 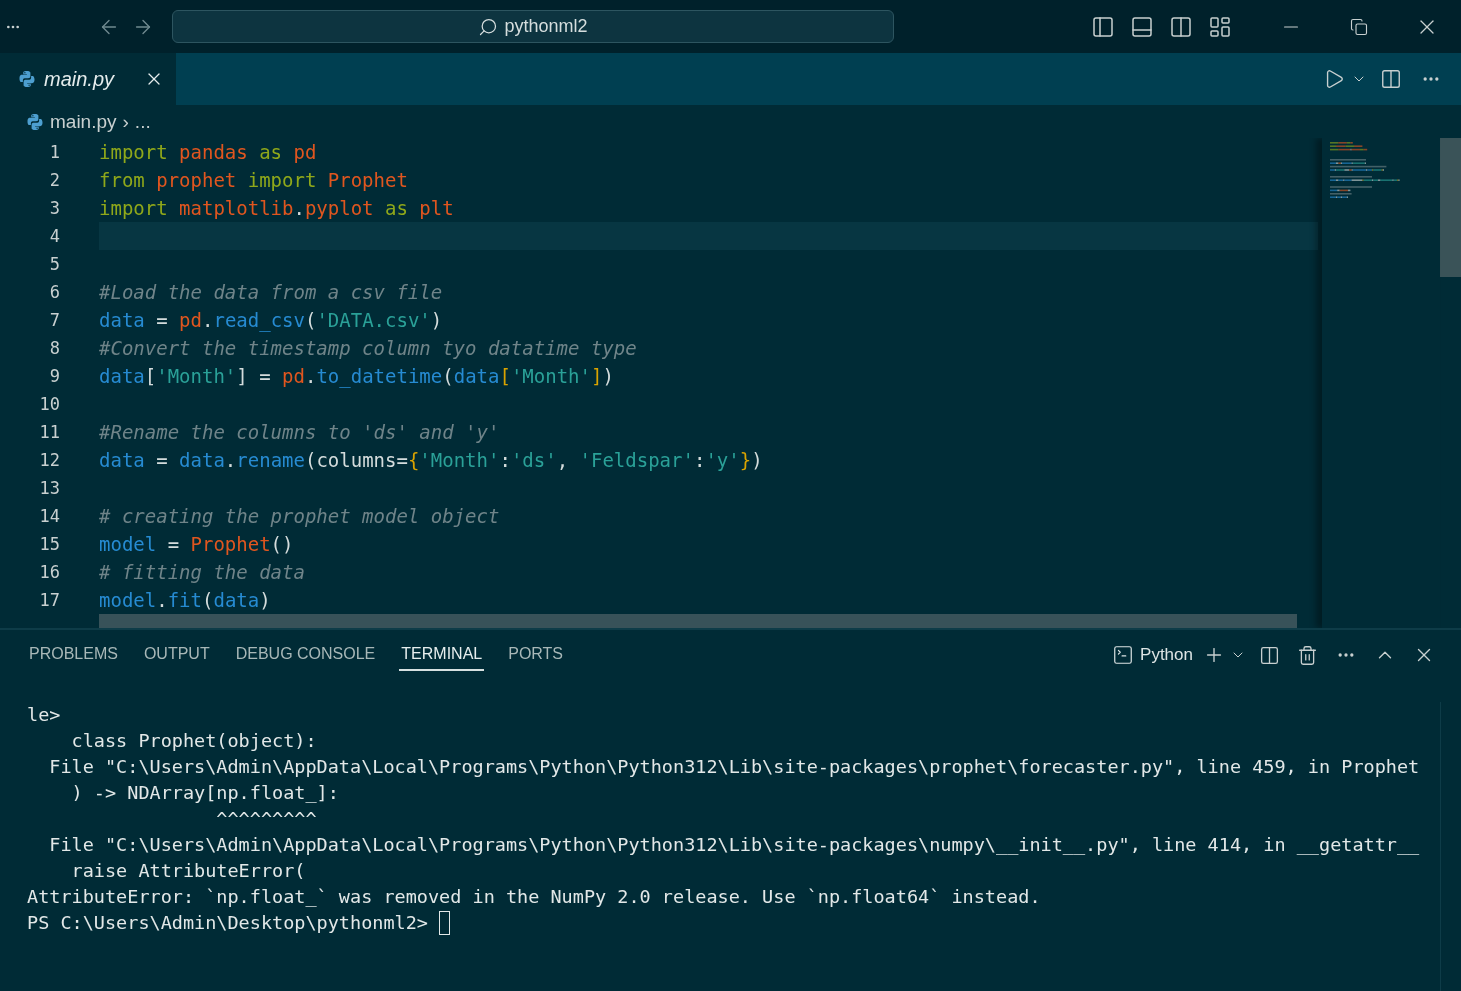 What do you see at coordinates (205, 793) in the screenshot?
I see `terminal-line: ) -> NDArray[np.float_]:` at bounding box center [205, 793].